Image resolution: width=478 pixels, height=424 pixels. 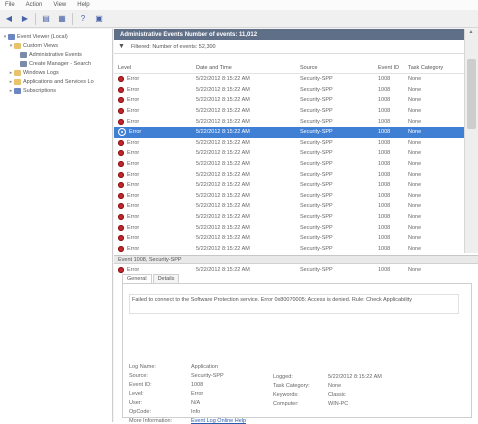 I want to click on property-value: None, so click(x=335, y=386).